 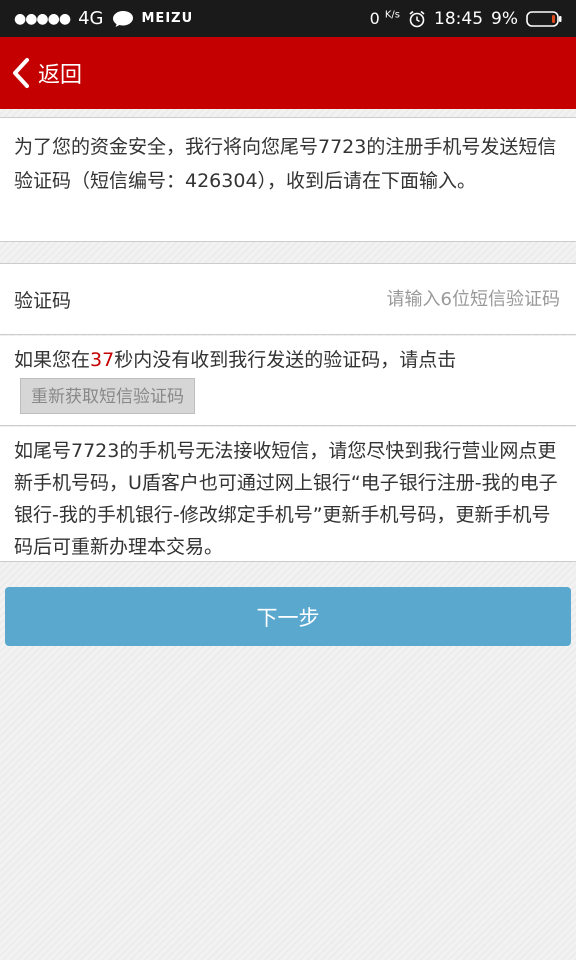 What do you see at coordinates (60, 75) in the screenshot?
I see `back-label: 返回` at bounding box center [60, 75].